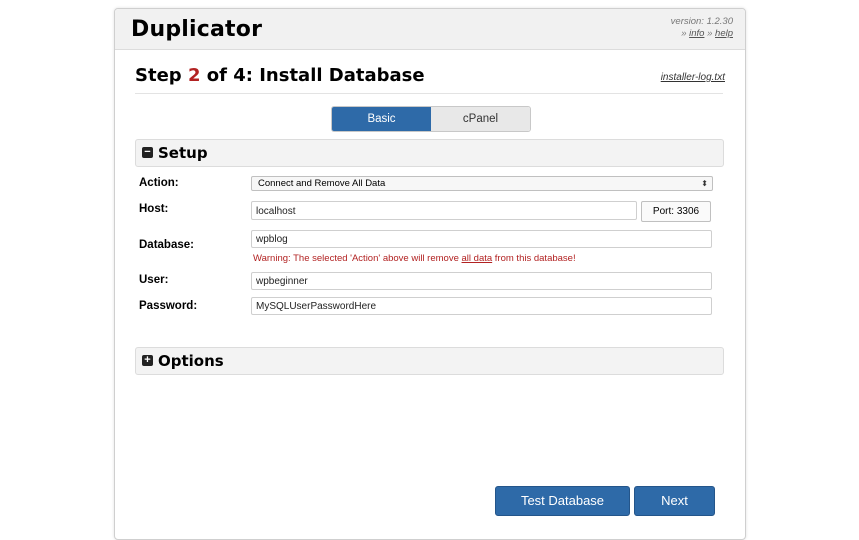 Image resolution: width=859 pixels, height=540 pixels. I want to click on tab-basic: Basic, so click(381, 119).